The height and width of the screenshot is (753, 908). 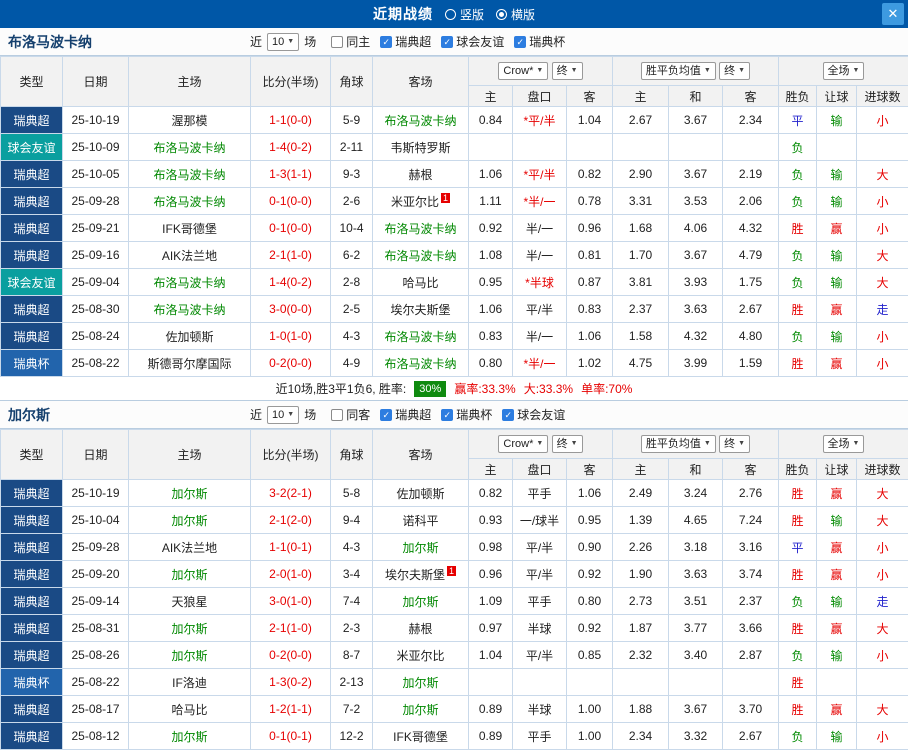 What do you see at coordinates (589, 469) in the screenshot?
I see `sub-header-odds-away: 客` at bounding box center [589, 469].